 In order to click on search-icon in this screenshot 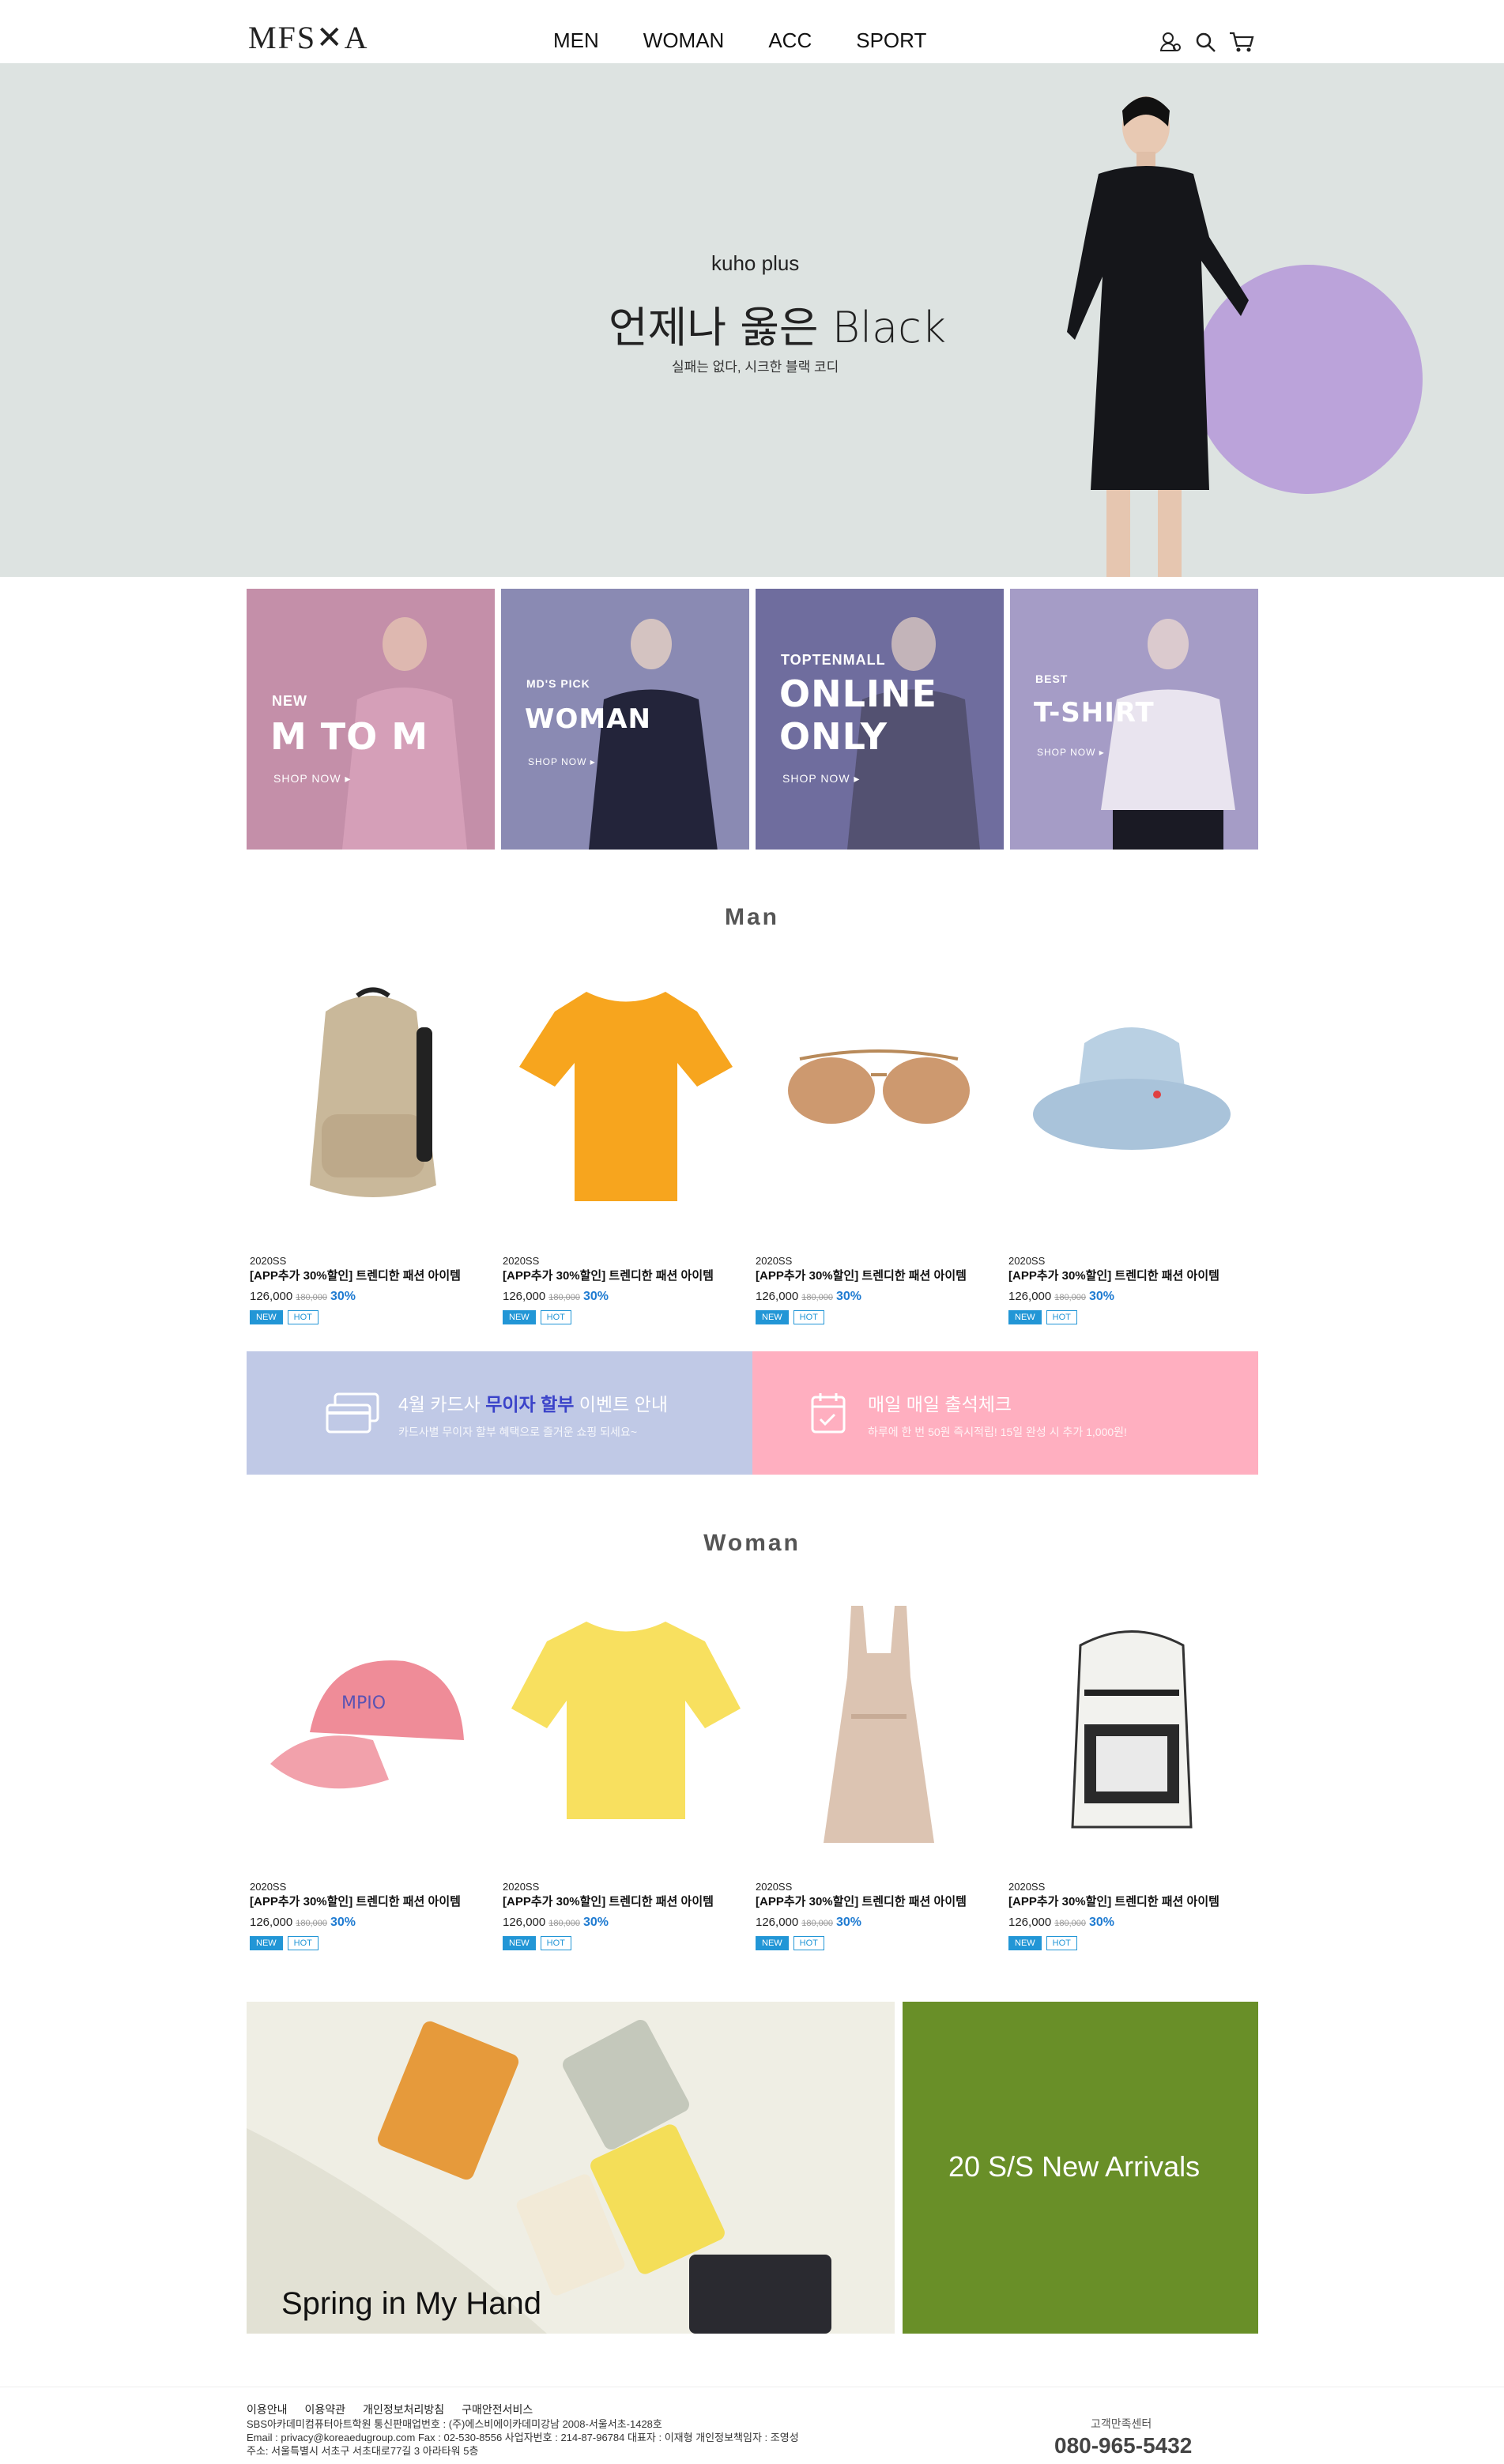, I will do `click(1205, 42)`.